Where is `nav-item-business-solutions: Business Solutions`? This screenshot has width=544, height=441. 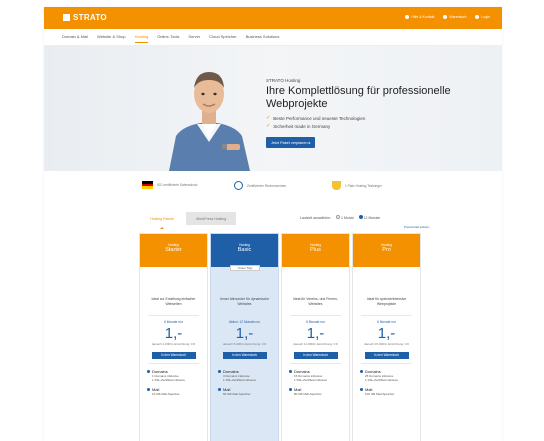
nav-item-business-solutions: Business Solutions is located at coordinates (263, 36).